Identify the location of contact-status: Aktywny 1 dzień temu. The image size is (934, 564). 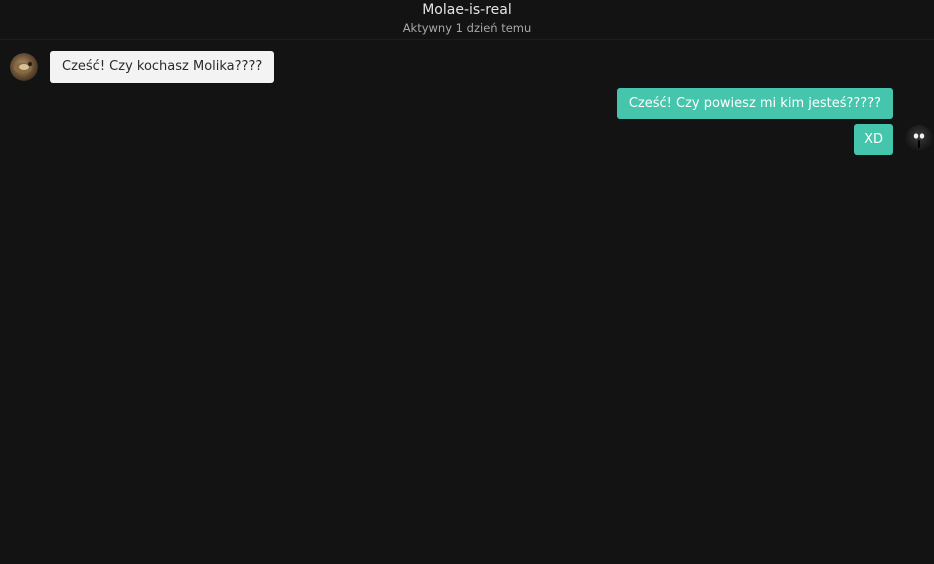
(467, 28).